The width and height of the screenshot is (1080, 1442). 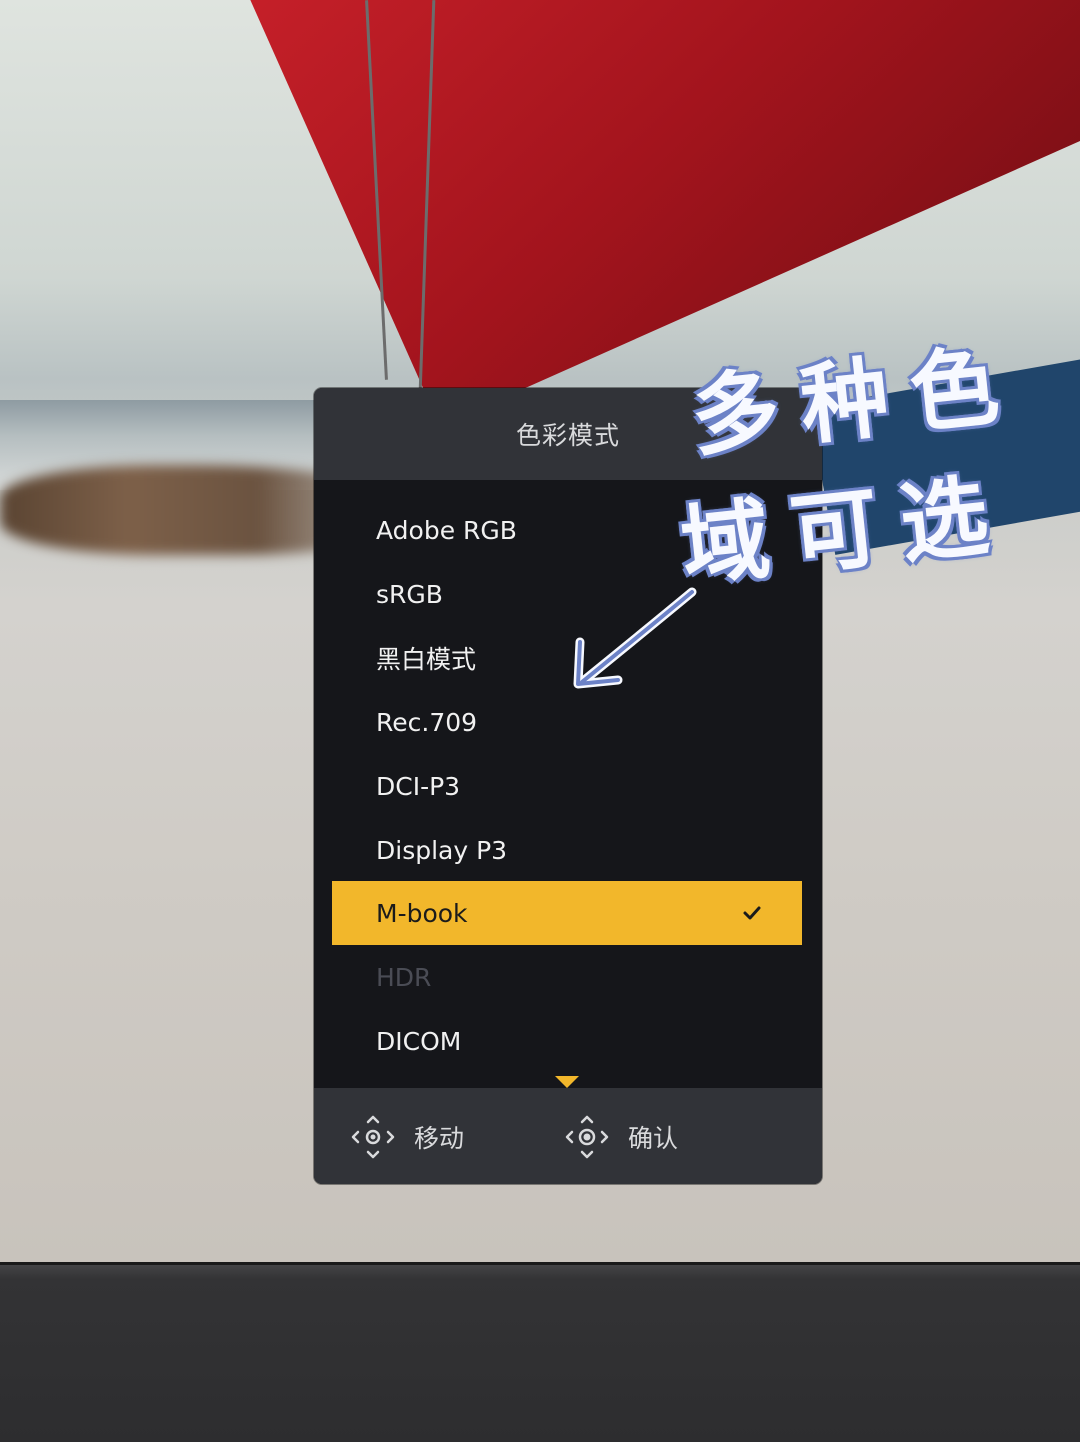 What do you see at coordinates (422, 913) in the screenshot?
I see `color-mode-label: M-book` at bounding box center [422, 913].